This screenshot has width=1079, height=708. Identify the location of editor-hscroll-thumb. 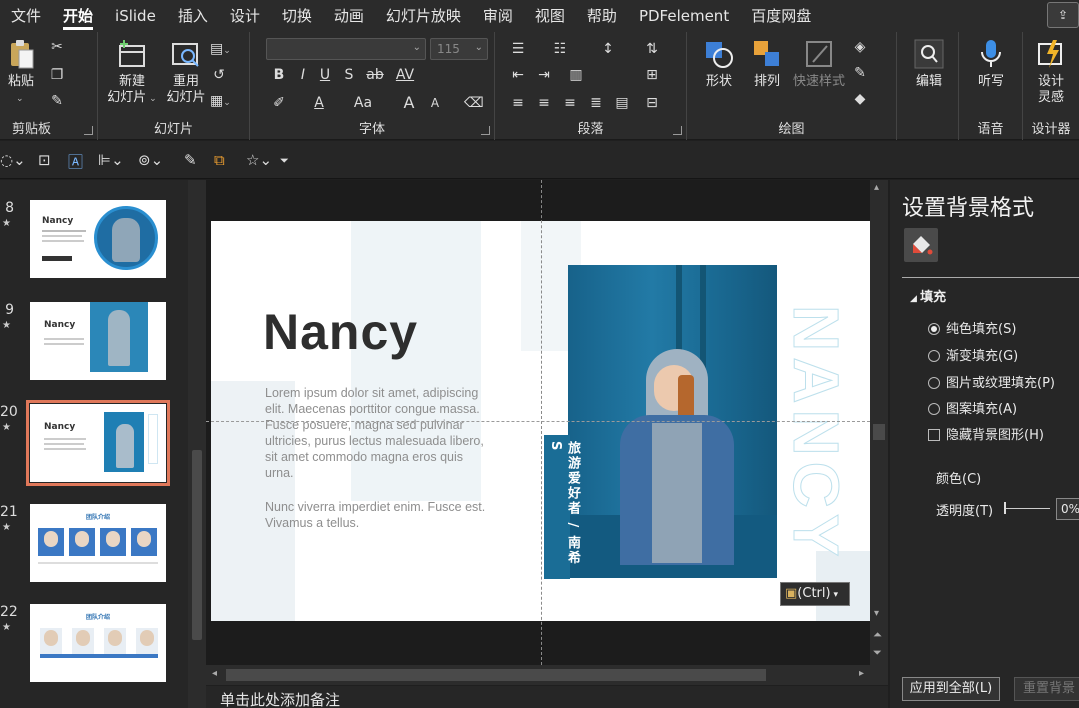
(496, 675).